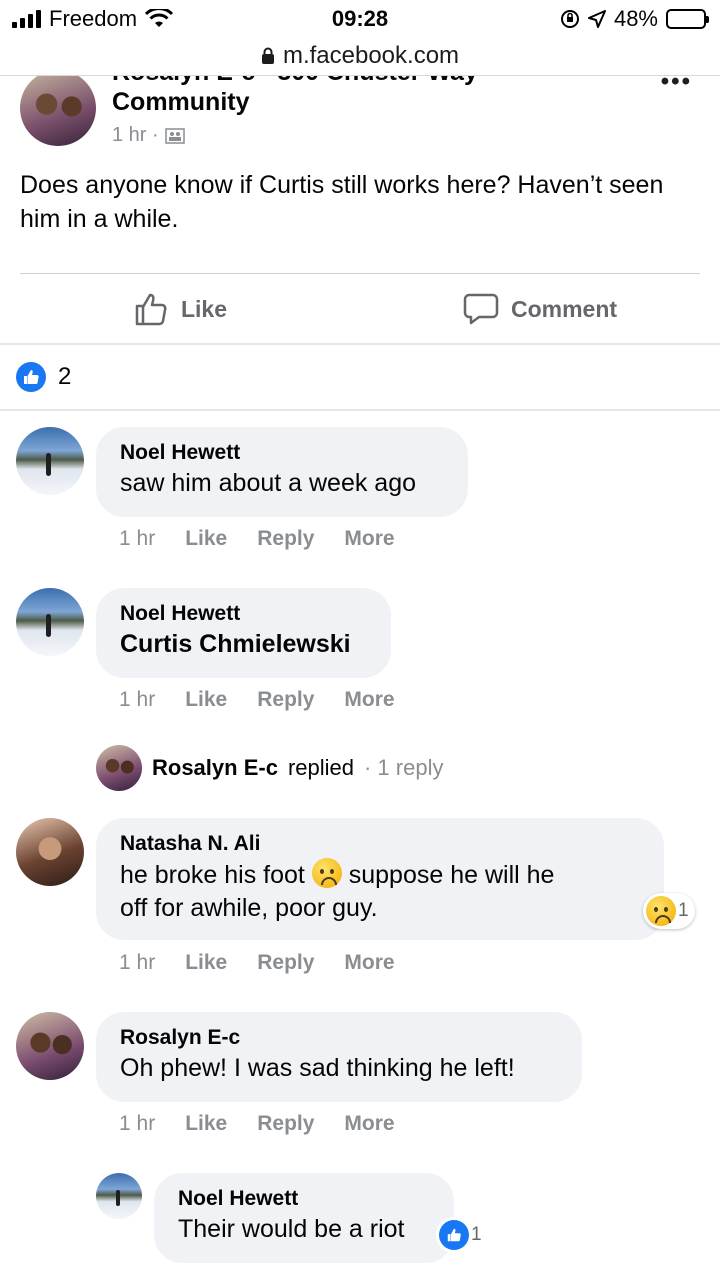 This screenshot has width=720, height=1280. I want to click on battery-percent: 48%, so click(635, 18).